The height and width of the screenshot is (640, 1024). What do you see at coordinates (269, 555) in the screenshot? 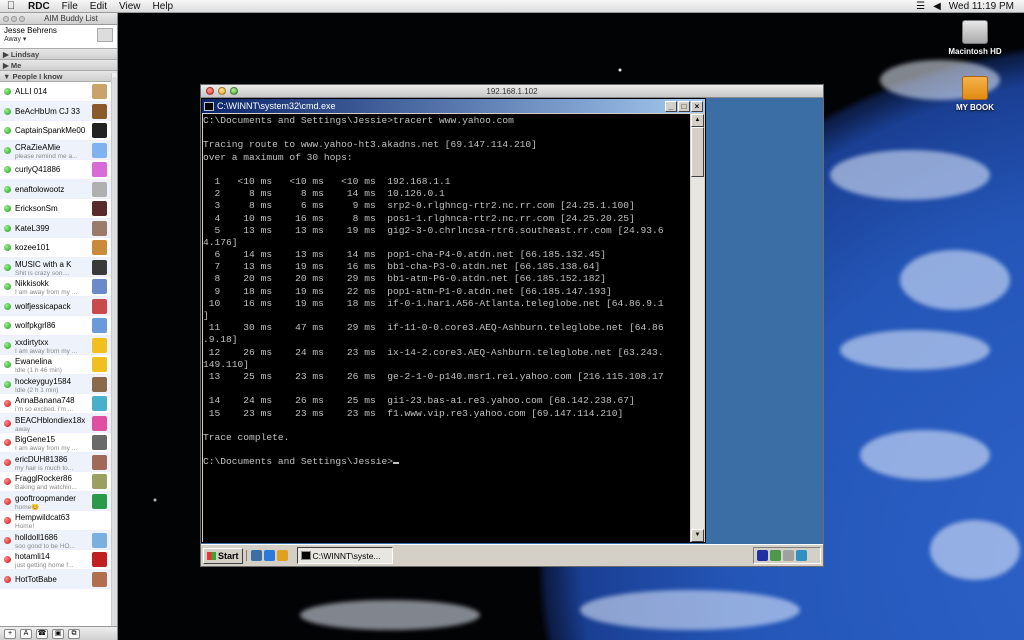
I see `internet-explorer-icon` at bounding box center [269, 555].